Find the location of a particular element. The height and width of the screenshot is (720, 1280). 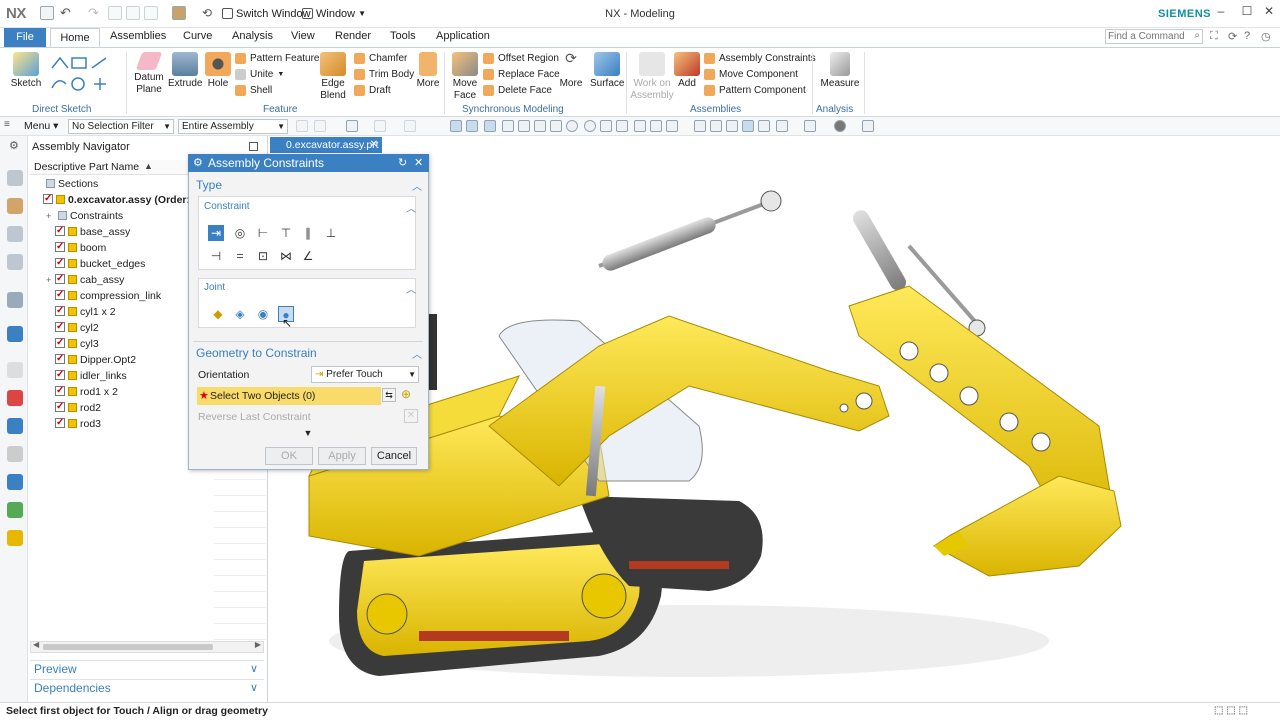

reverse-icon: ✕ is located at coordinates (411, 416).